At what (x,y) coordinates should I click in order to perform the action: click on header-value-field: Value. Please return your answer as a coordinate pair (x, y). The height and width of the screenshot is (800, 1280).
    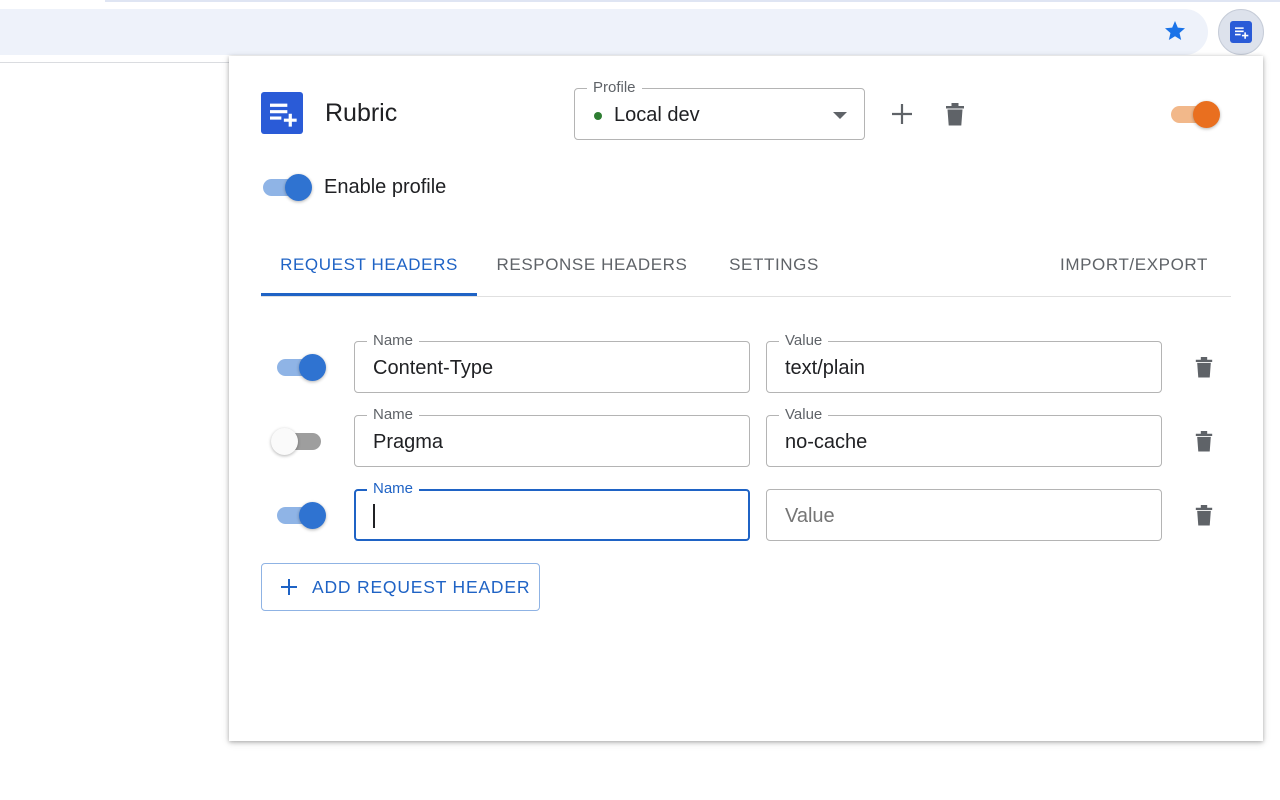
    Looking at the image, I should click on (964, 515).